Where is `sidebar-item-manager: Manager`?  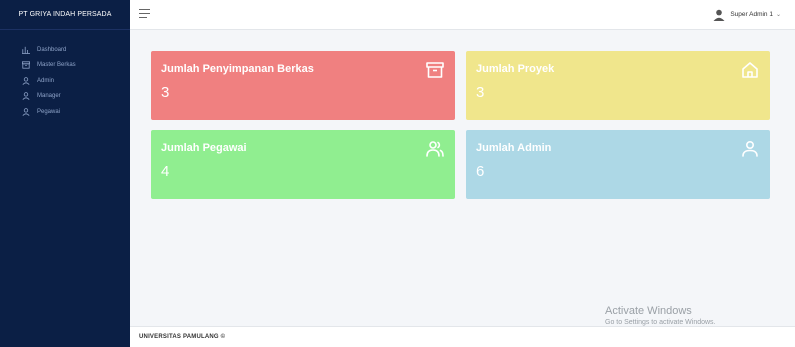
sidebar-item-manager: Manager is located at coordinates (65, 97).